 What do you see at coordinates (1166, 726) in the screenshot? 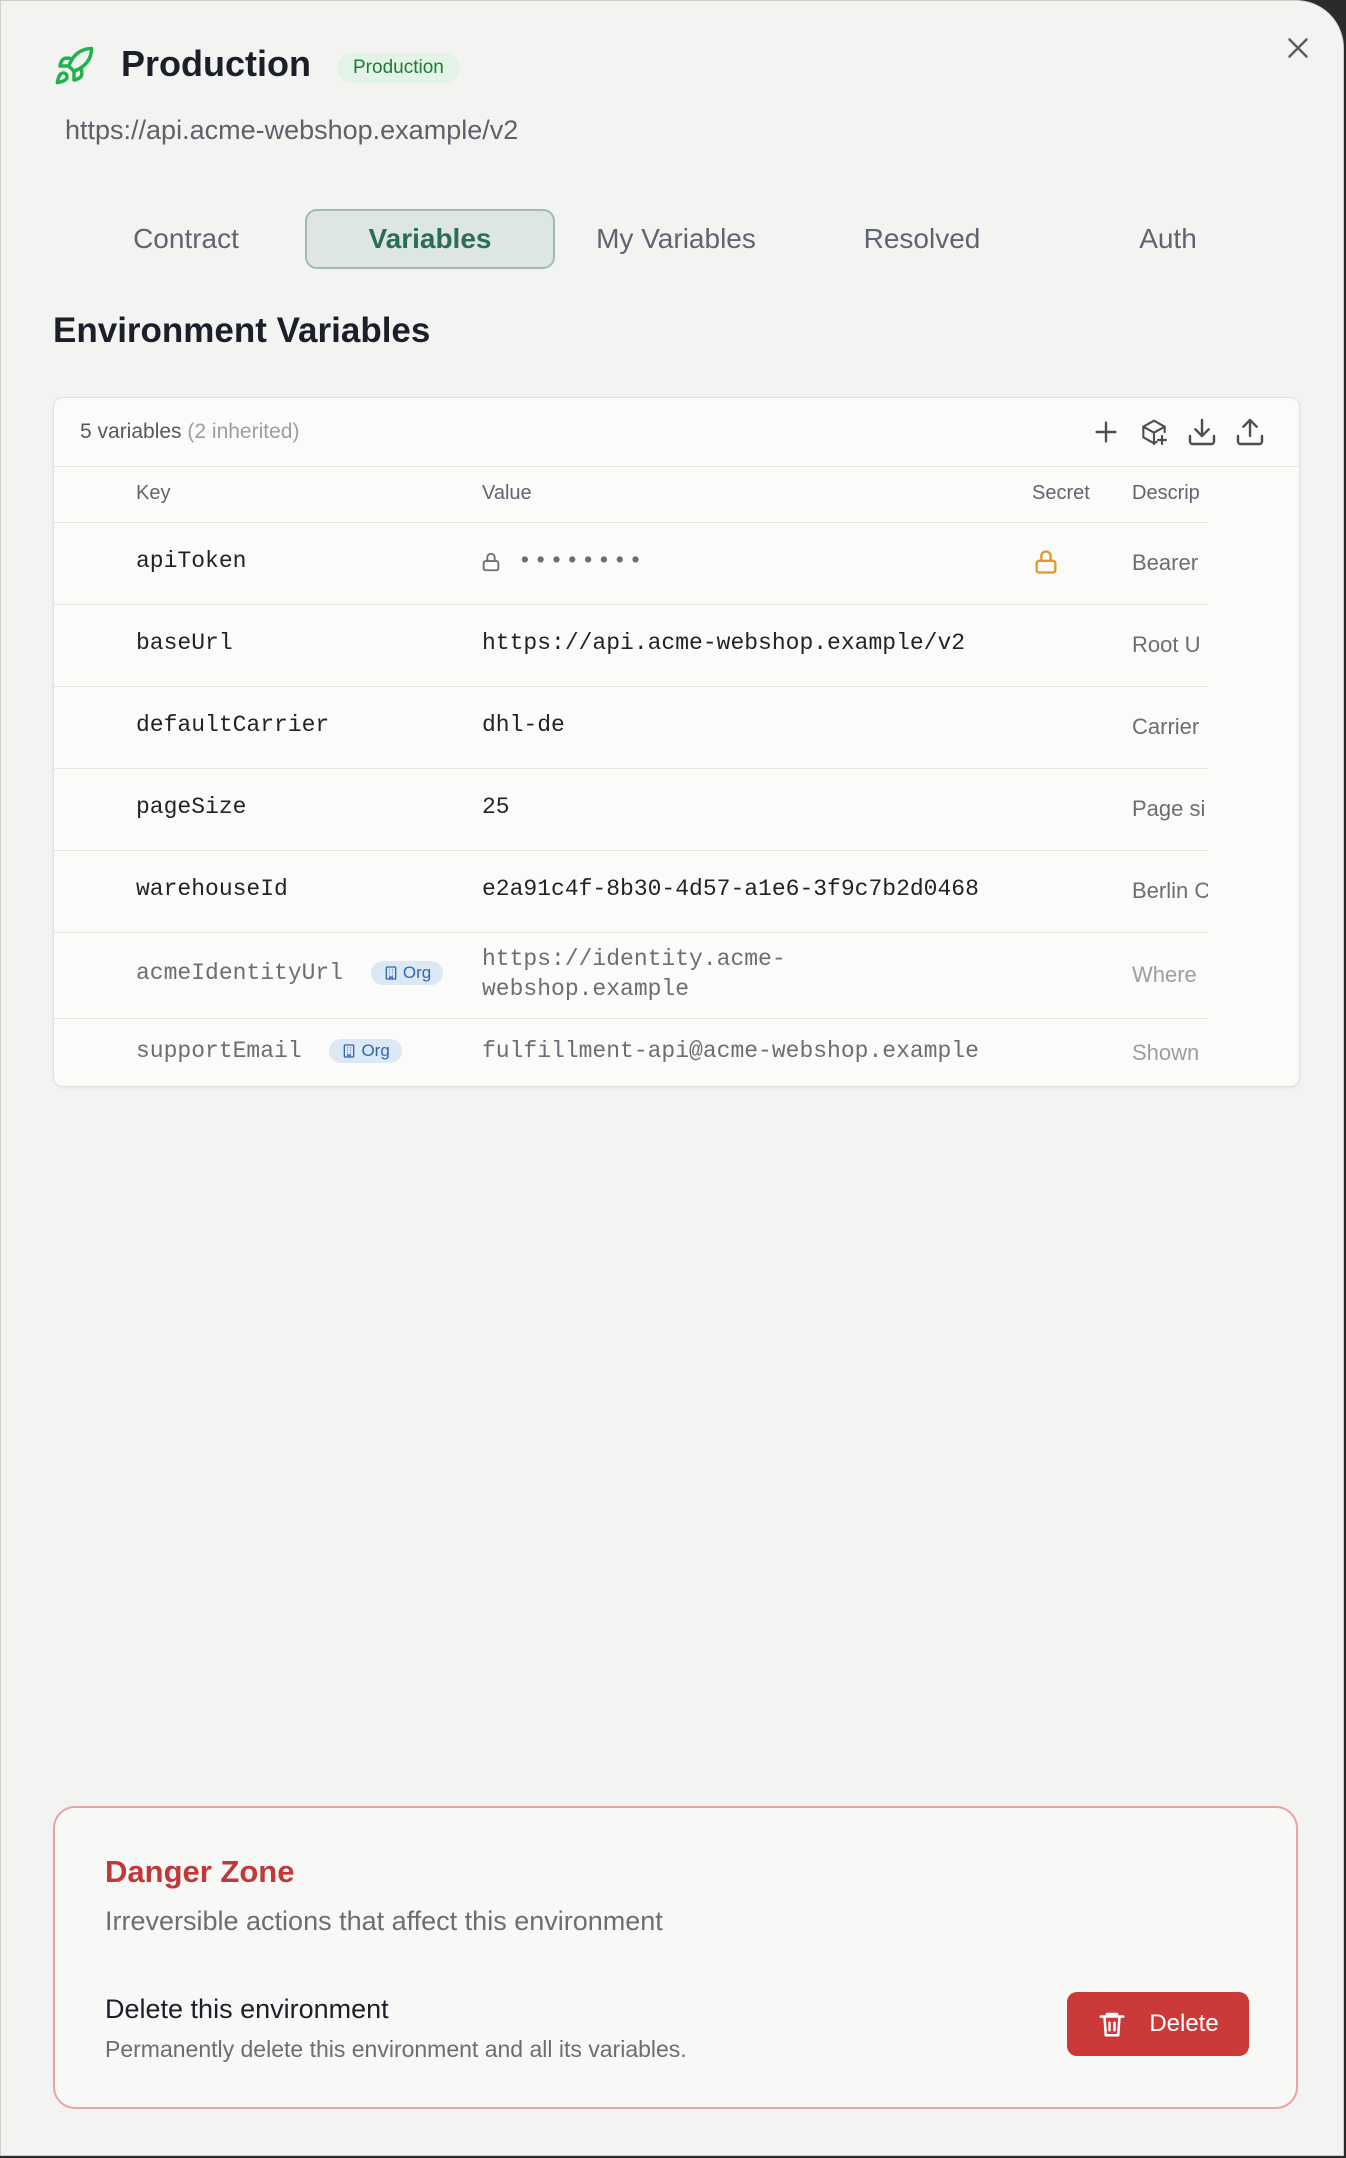
I see `variable-description: Carrier` at bounding box center [1166, 726].